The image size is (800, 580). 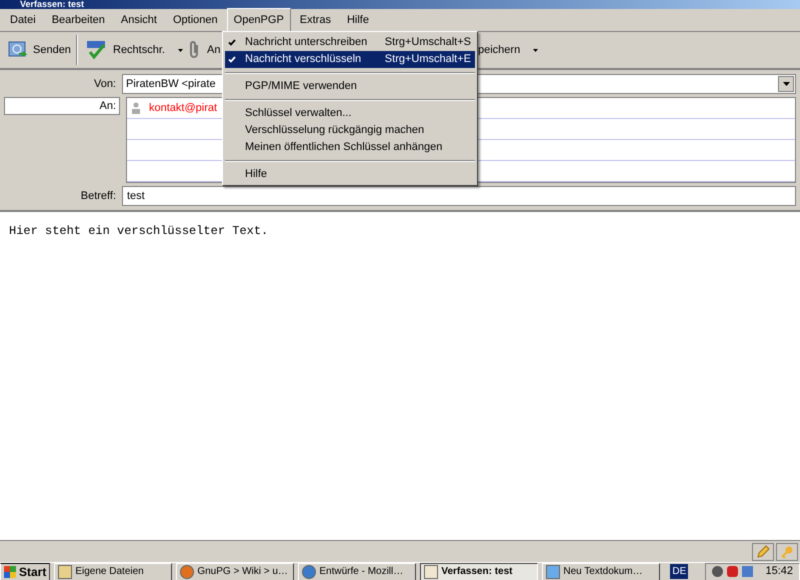 What do you see at coordinates (256, 174) in the screenshot?
I see `menu-entry-label: Hilfe` at bounding box center [256, 174].